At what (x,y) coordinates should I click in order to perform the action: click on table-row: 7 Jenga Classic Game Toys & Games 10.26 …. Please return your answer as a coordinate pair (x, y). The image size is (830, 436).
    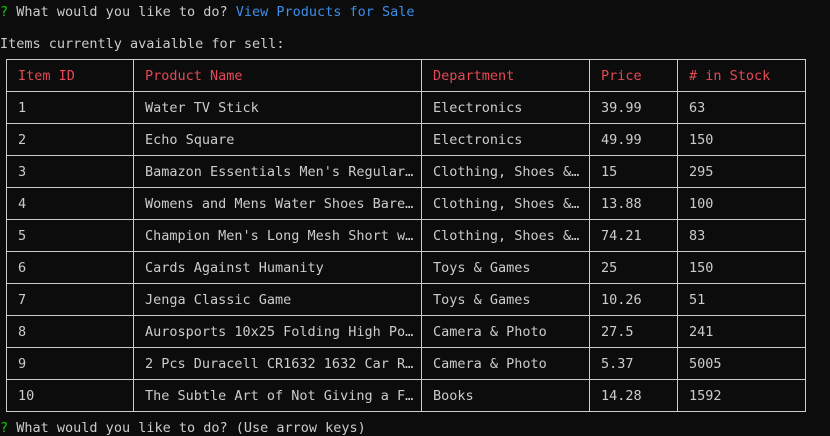
    Looking at the image, I should click on (406, 299).